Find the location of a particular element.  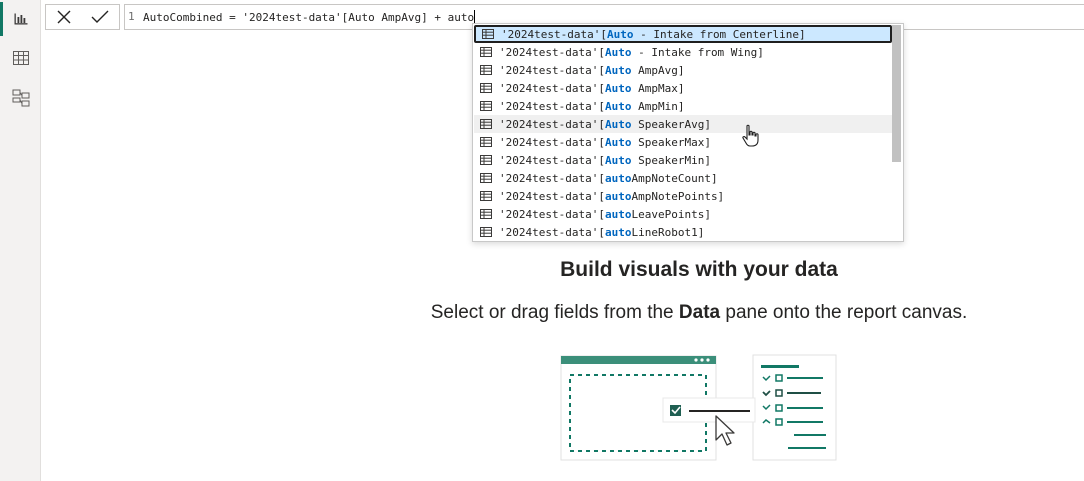

item-rest: - Intake from Wing] is located at coordinates (697, 52).